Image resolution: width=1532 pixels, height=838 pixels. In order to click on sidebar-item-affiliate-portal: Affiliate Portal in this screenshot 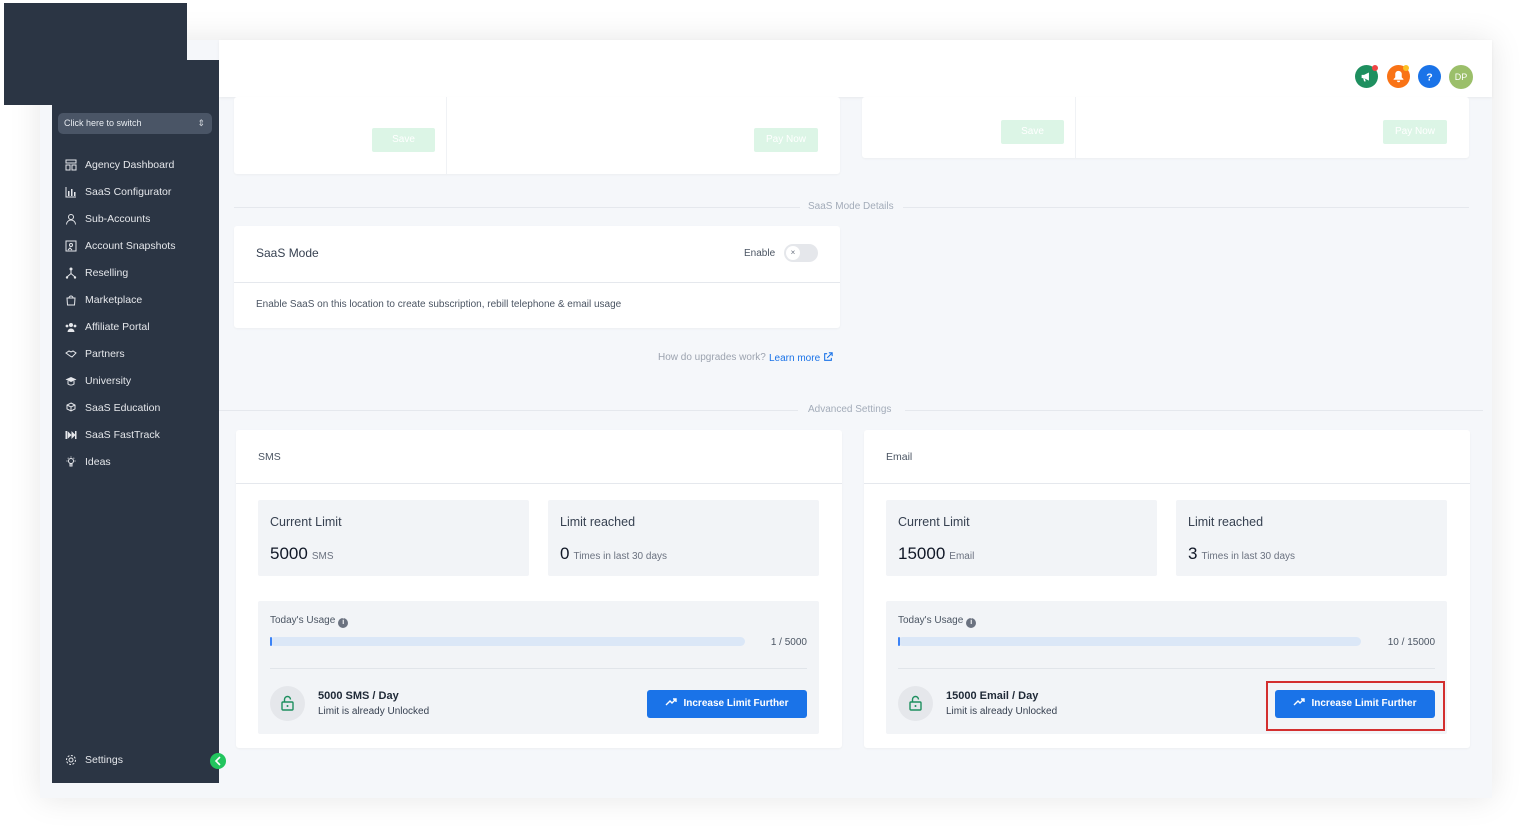, I will do `click(135, 326)`.